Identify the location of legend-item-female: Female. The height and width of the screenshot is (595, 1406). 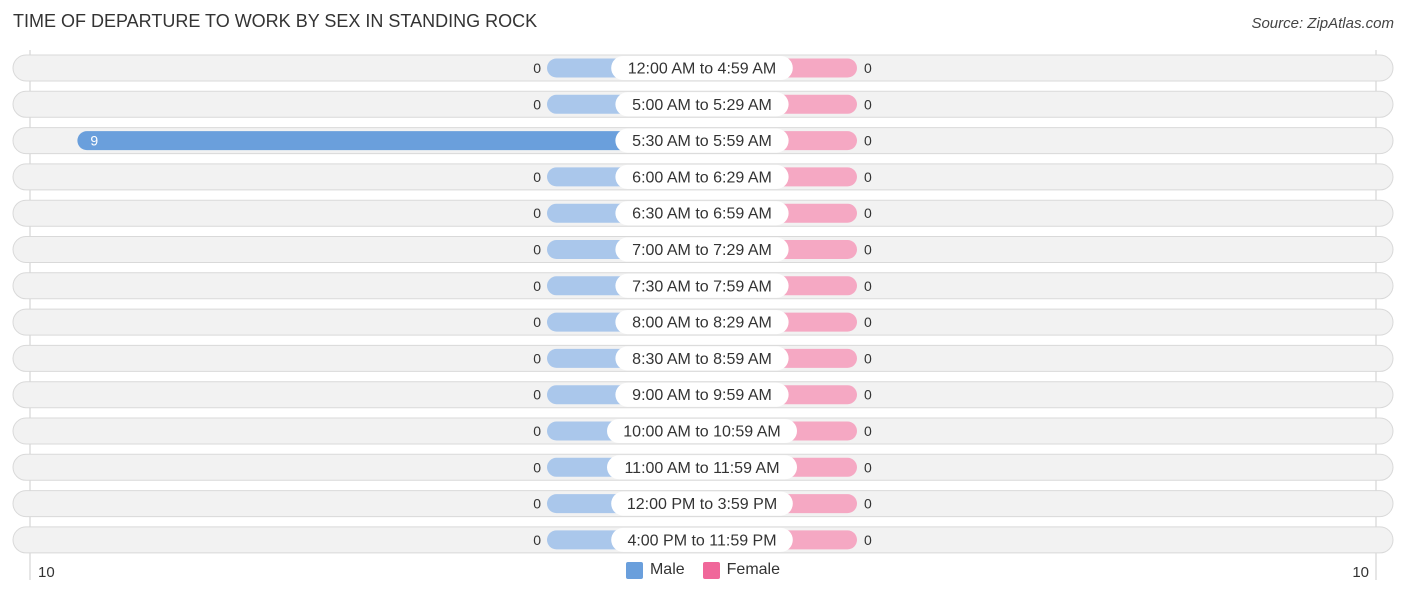
(741, 570).